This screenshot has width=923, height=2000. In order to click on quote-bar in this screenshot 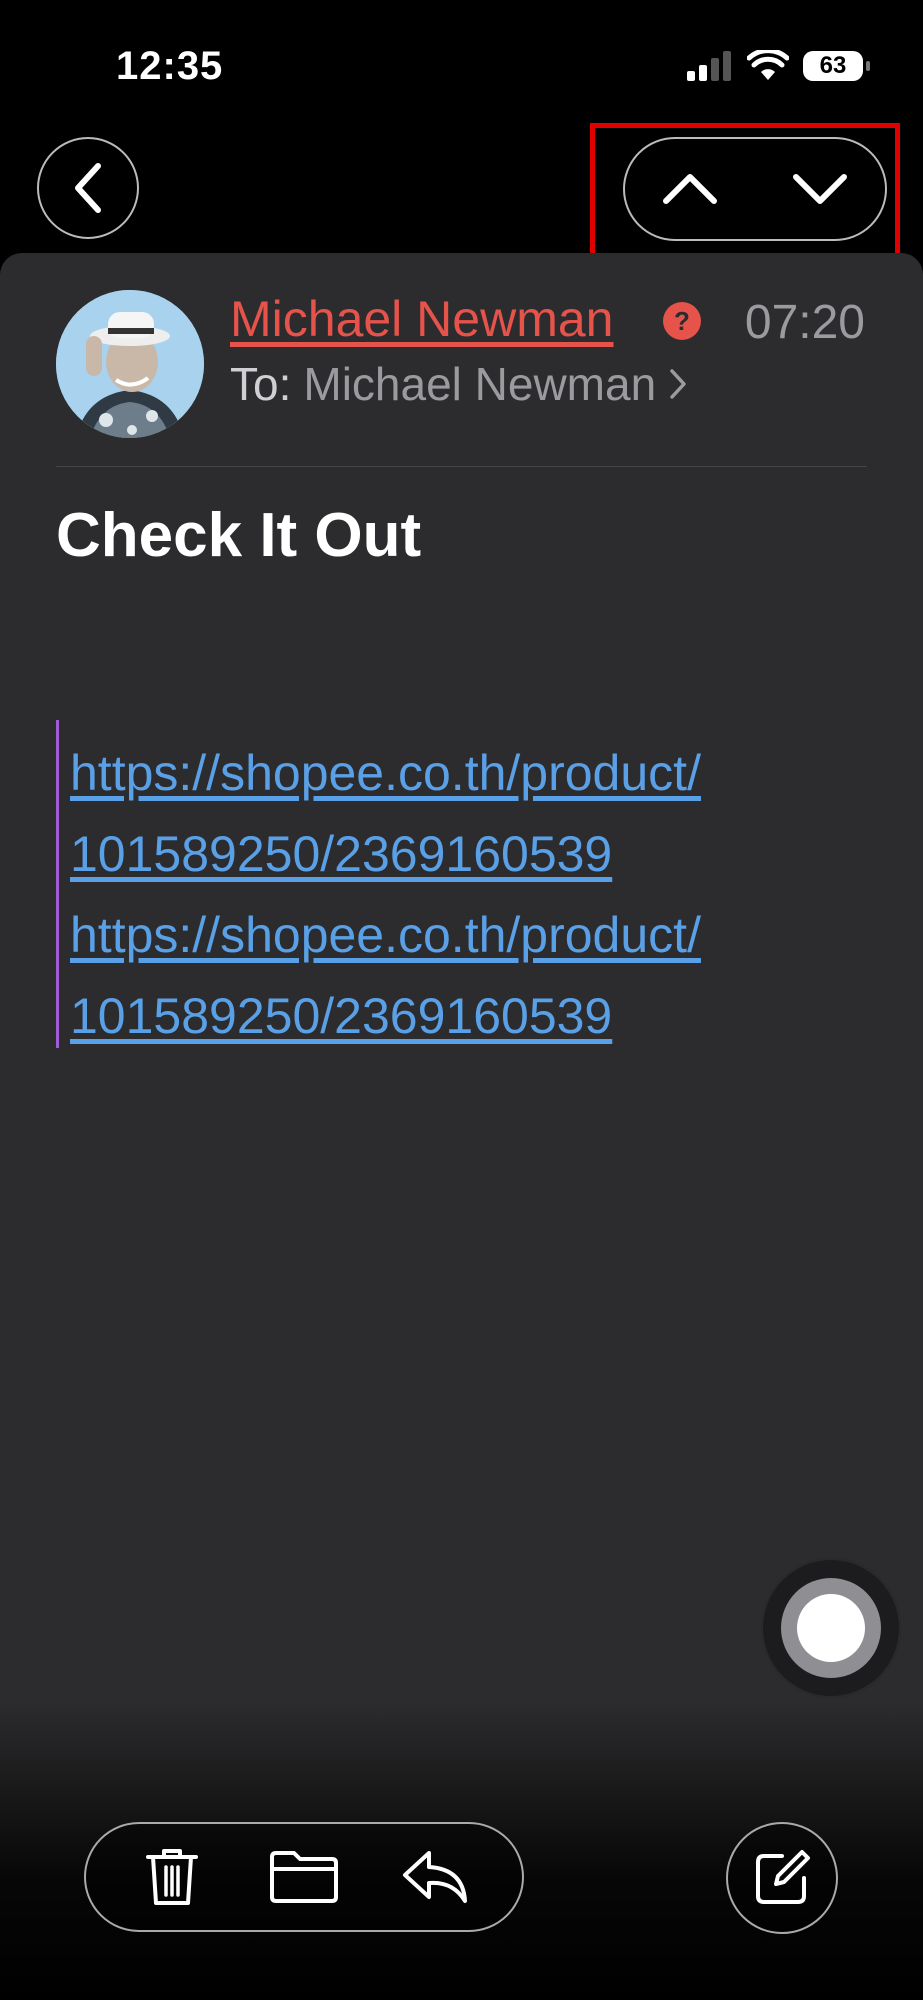, I will do `click(57, 884)`.